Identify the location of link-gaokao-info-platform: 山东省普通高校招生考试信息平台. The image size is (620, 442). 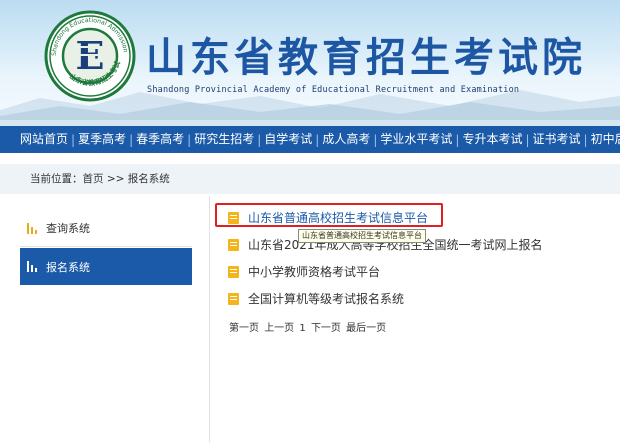
(338, 217).